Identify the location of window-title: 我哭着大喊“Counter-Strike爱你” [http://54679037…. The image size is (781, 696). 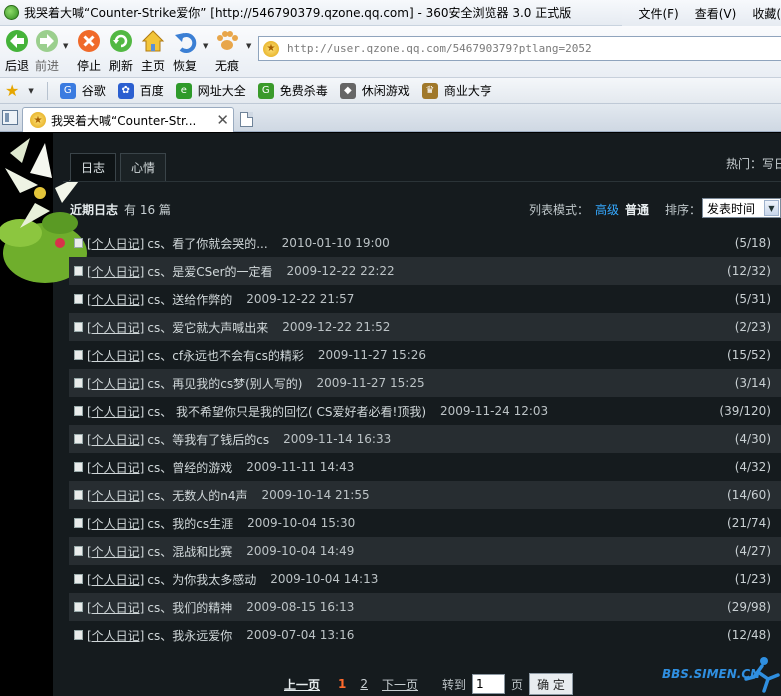
(298, 13).